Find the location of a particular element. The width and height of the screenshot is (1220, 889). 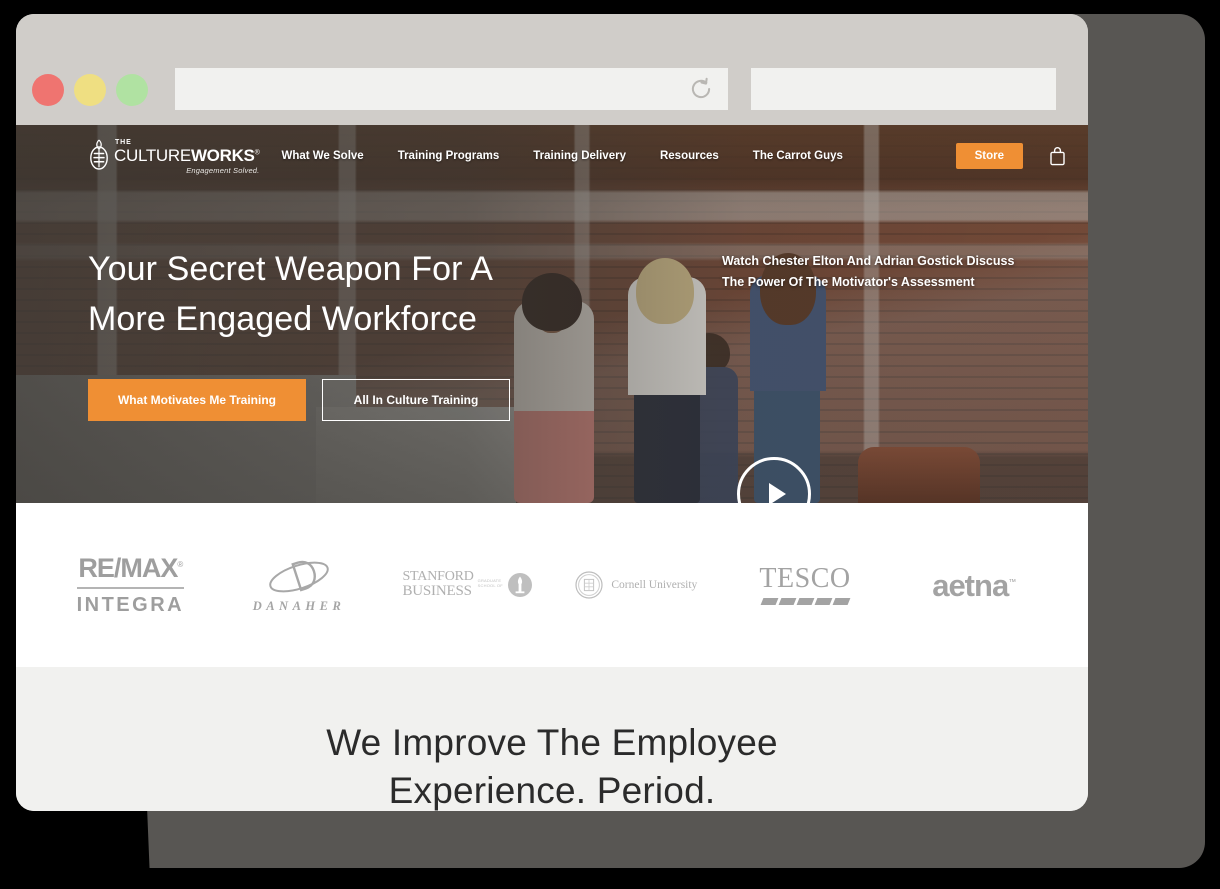

nav-item-training-delivery: Training Delivery is located at coordinates (579, 156).